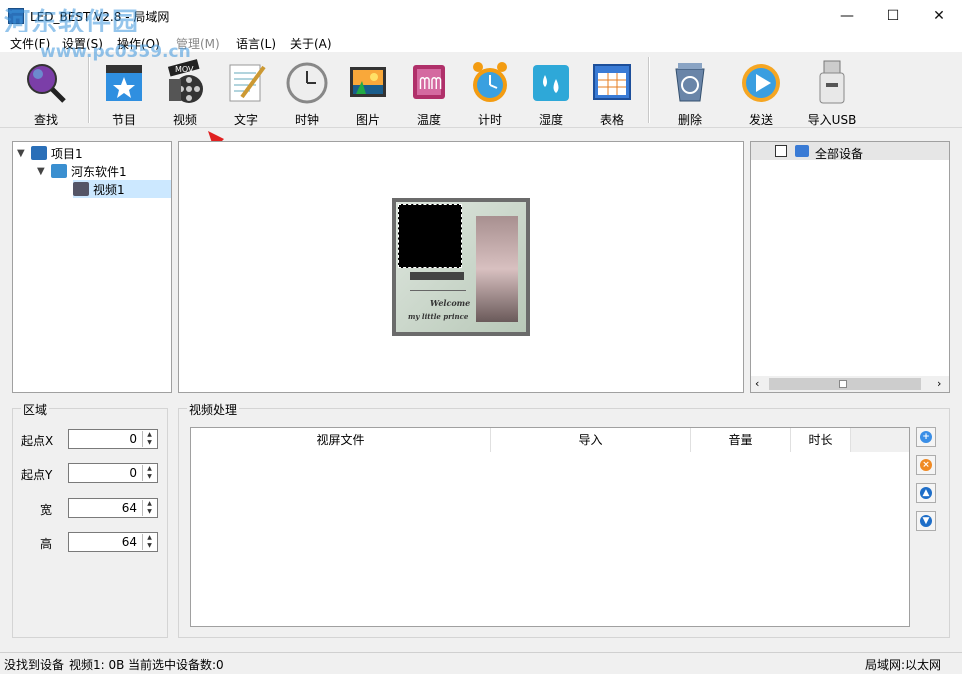 Image resolution: width=962 pixels, height=674 pixels. I want to click on move-up-button: ▲, so click(926, 493).